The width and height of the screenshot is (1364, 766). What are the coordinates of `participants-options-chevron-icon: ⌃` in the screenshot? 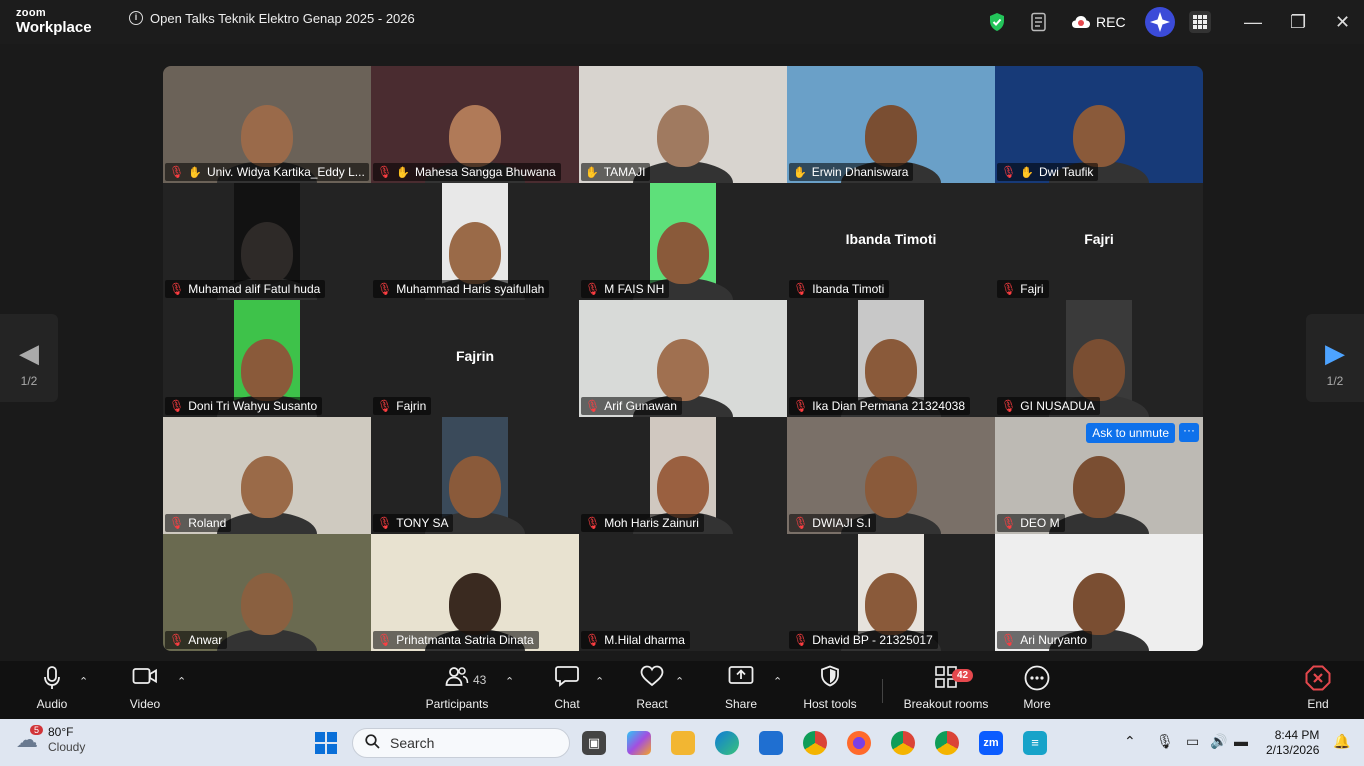 It's located at (509, 681).